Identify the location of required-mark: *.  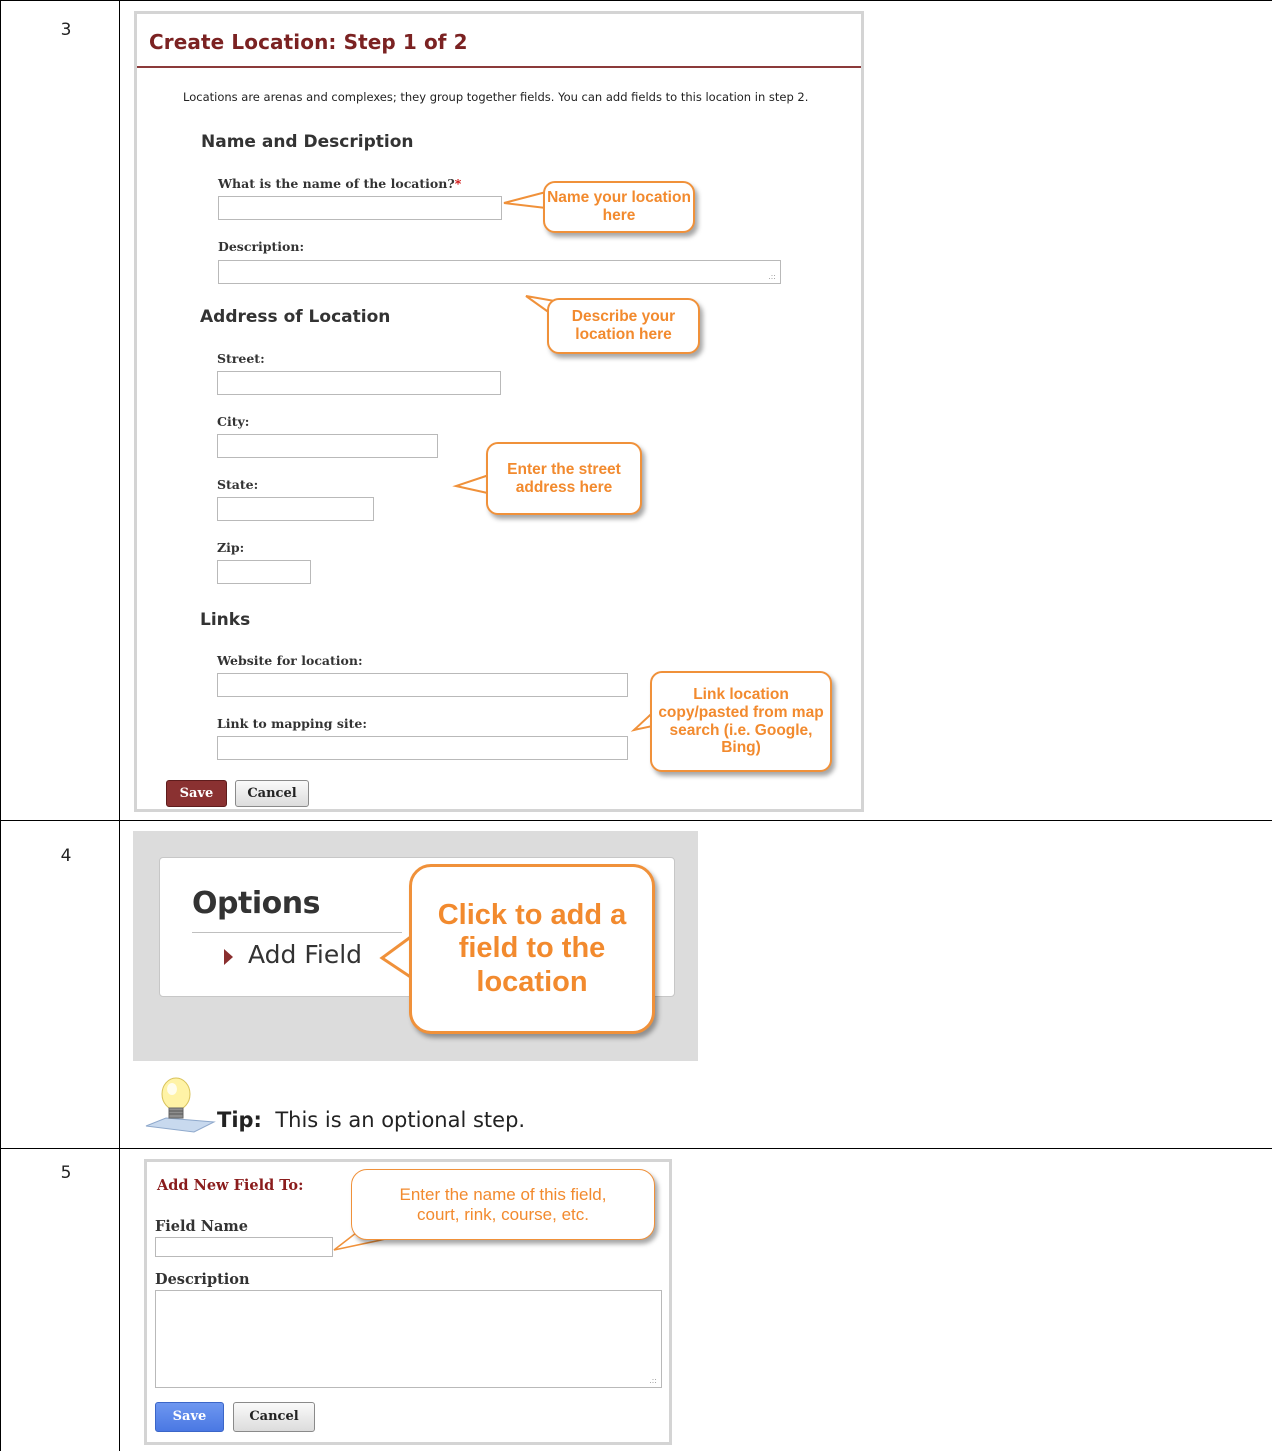
(458, 183).